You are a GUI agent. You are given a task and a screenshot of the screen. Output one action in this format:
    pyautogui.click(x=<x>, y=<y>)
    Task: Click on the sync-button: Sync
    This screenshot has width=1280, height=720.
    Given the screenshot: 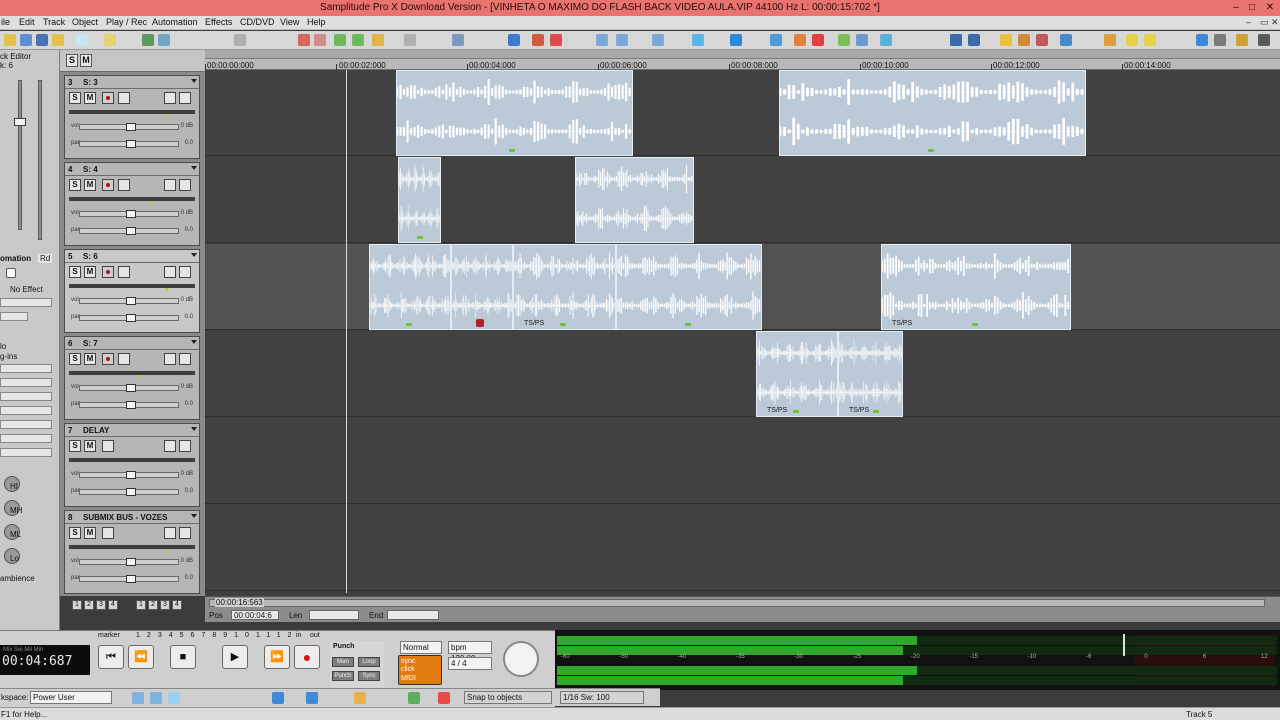 What is the action you would take?
    pyautogui.click(x=369, y=676)
    